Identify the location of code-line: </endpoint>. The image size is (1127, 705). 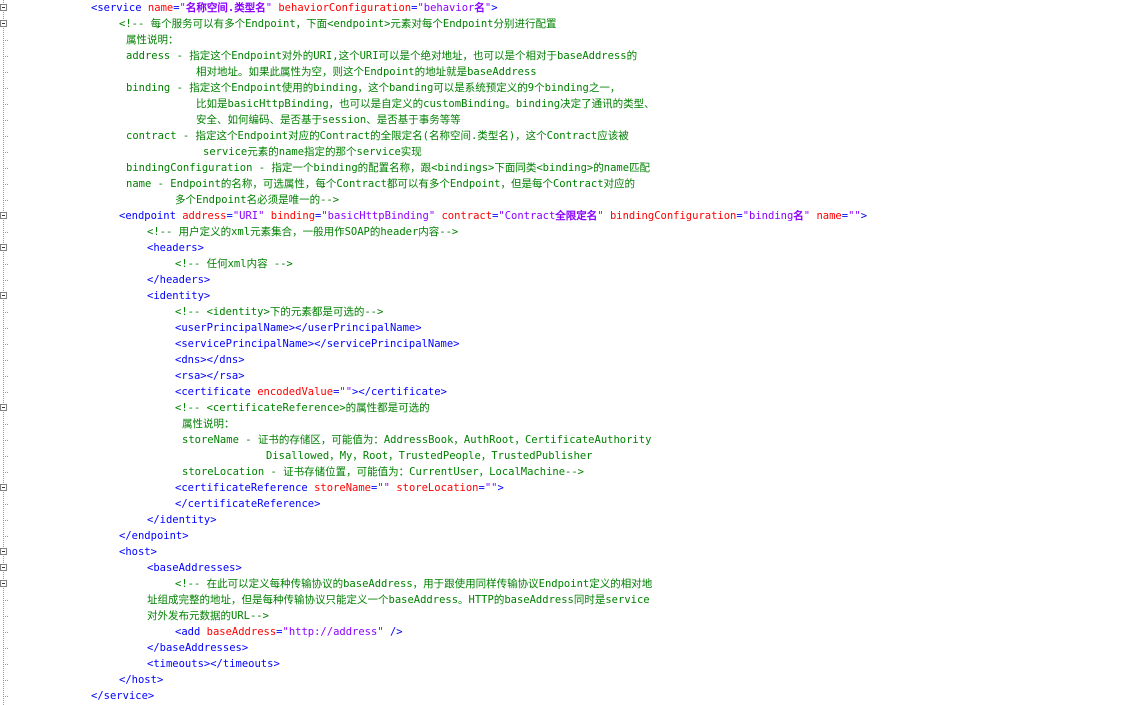
(154, 536).